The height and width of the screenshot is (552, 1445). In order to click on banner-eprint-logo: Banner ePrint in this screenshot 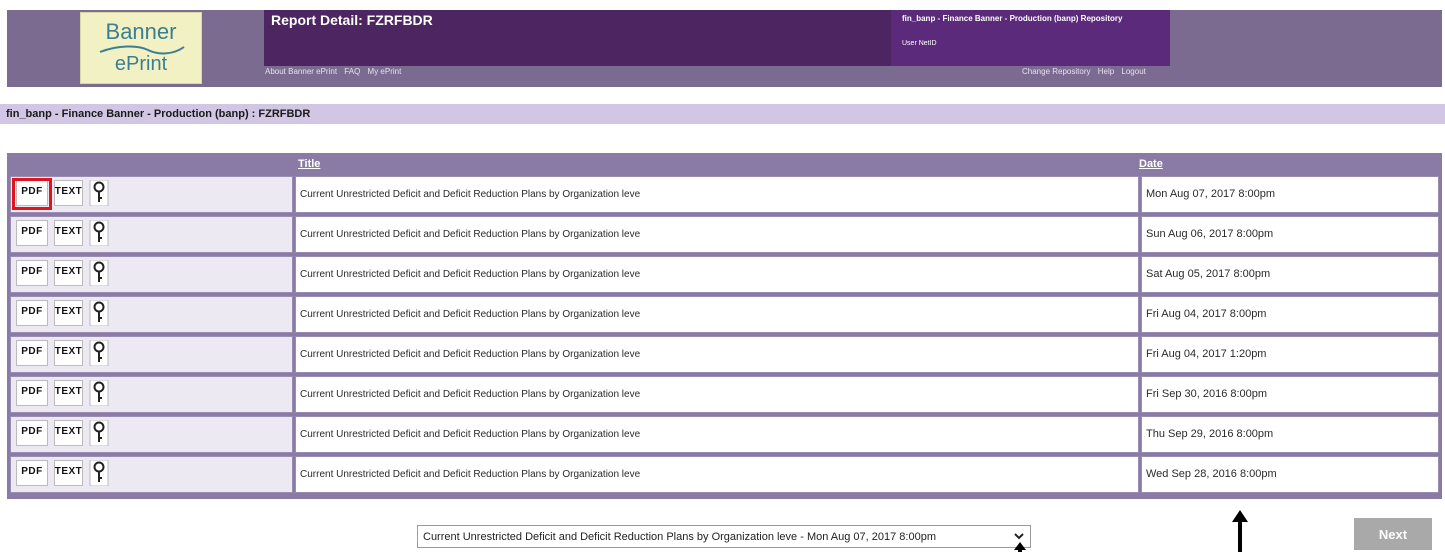, I will do `click(141, 48)`.